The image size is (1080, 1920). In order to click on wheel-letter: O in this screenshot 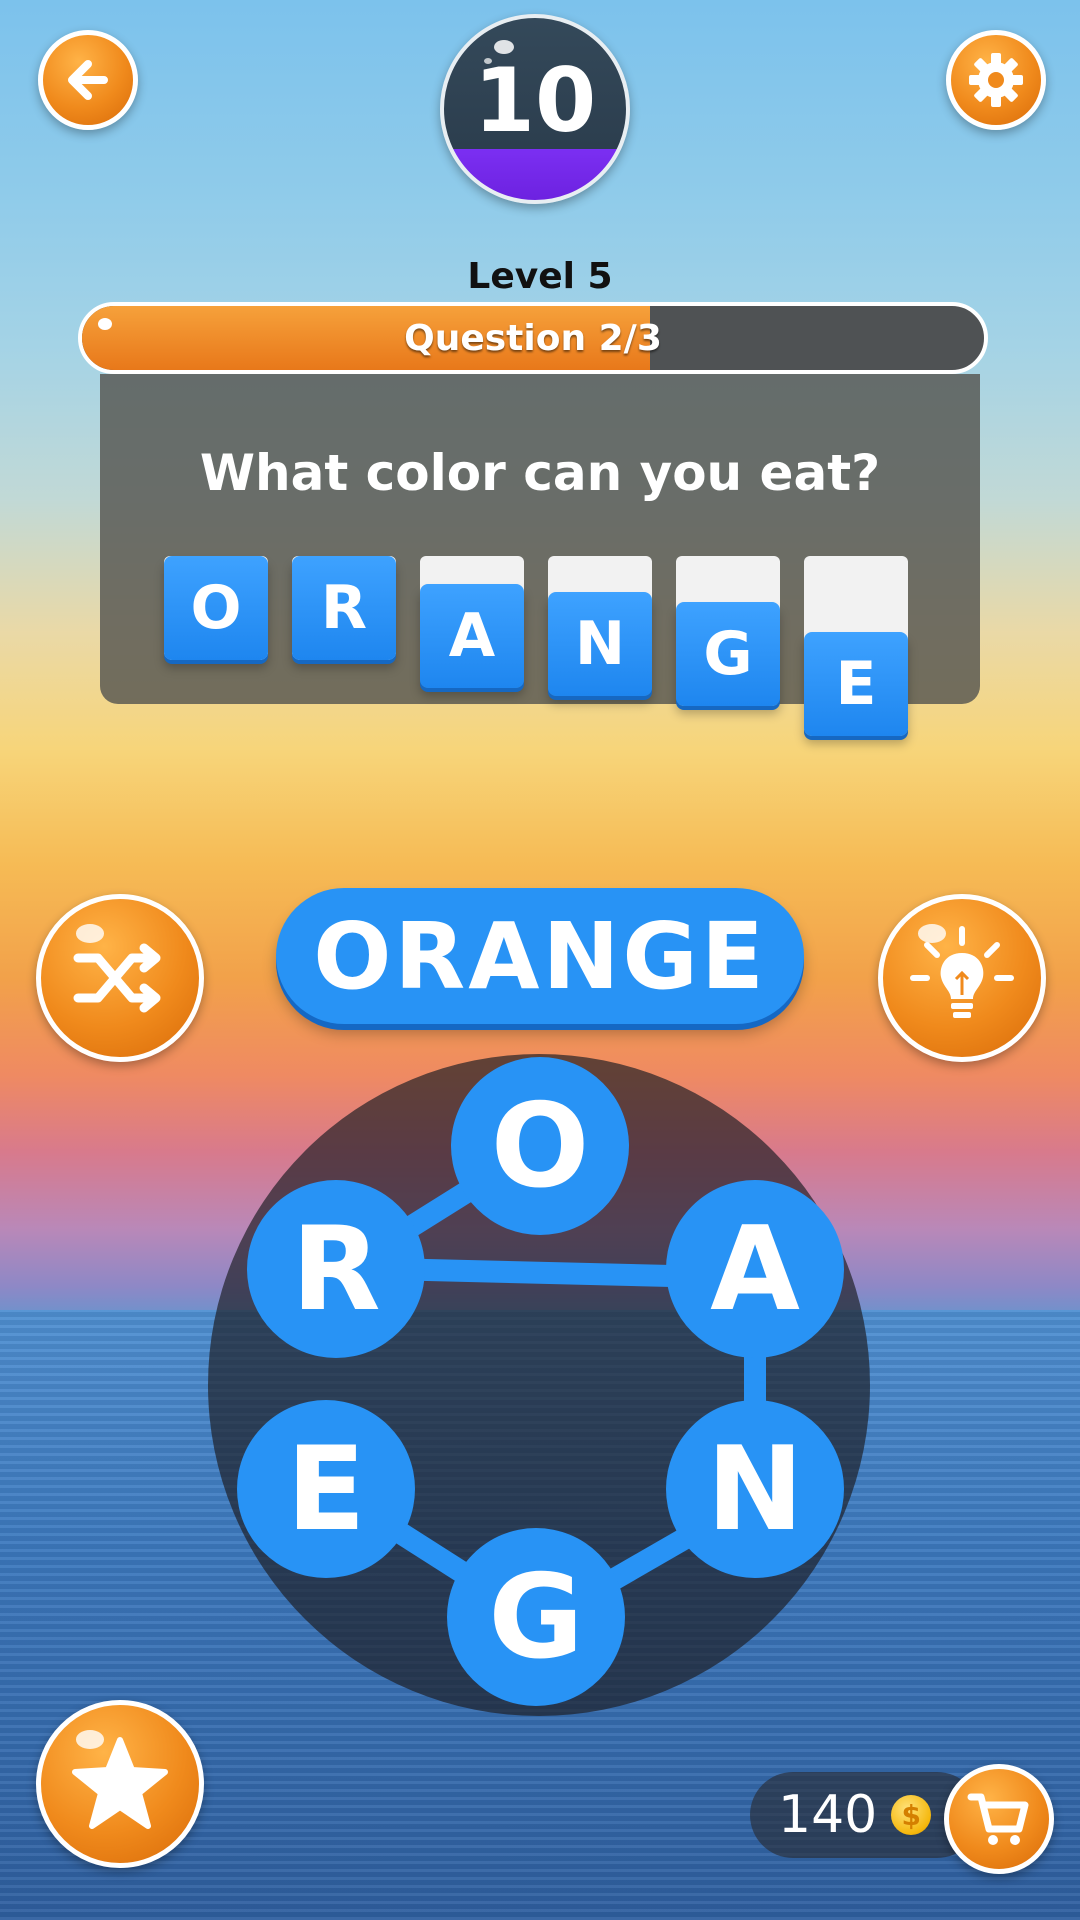, I will do `click(540, 1146)`.